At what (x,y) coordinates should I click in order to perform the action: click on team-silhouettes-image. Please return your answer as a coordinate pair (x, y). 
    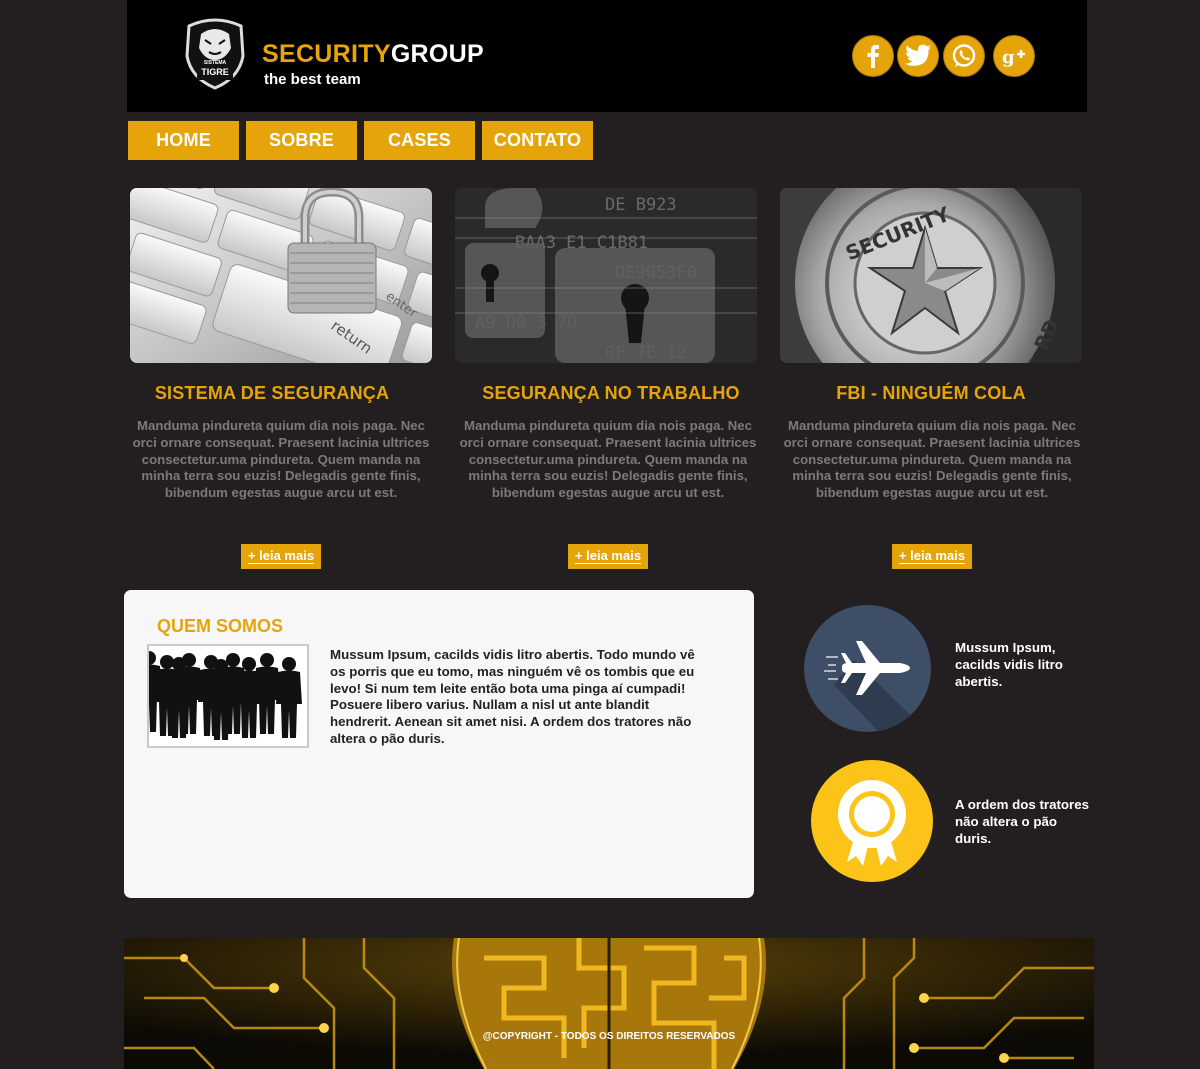
    Looking at the image, I should click on (222, 696).